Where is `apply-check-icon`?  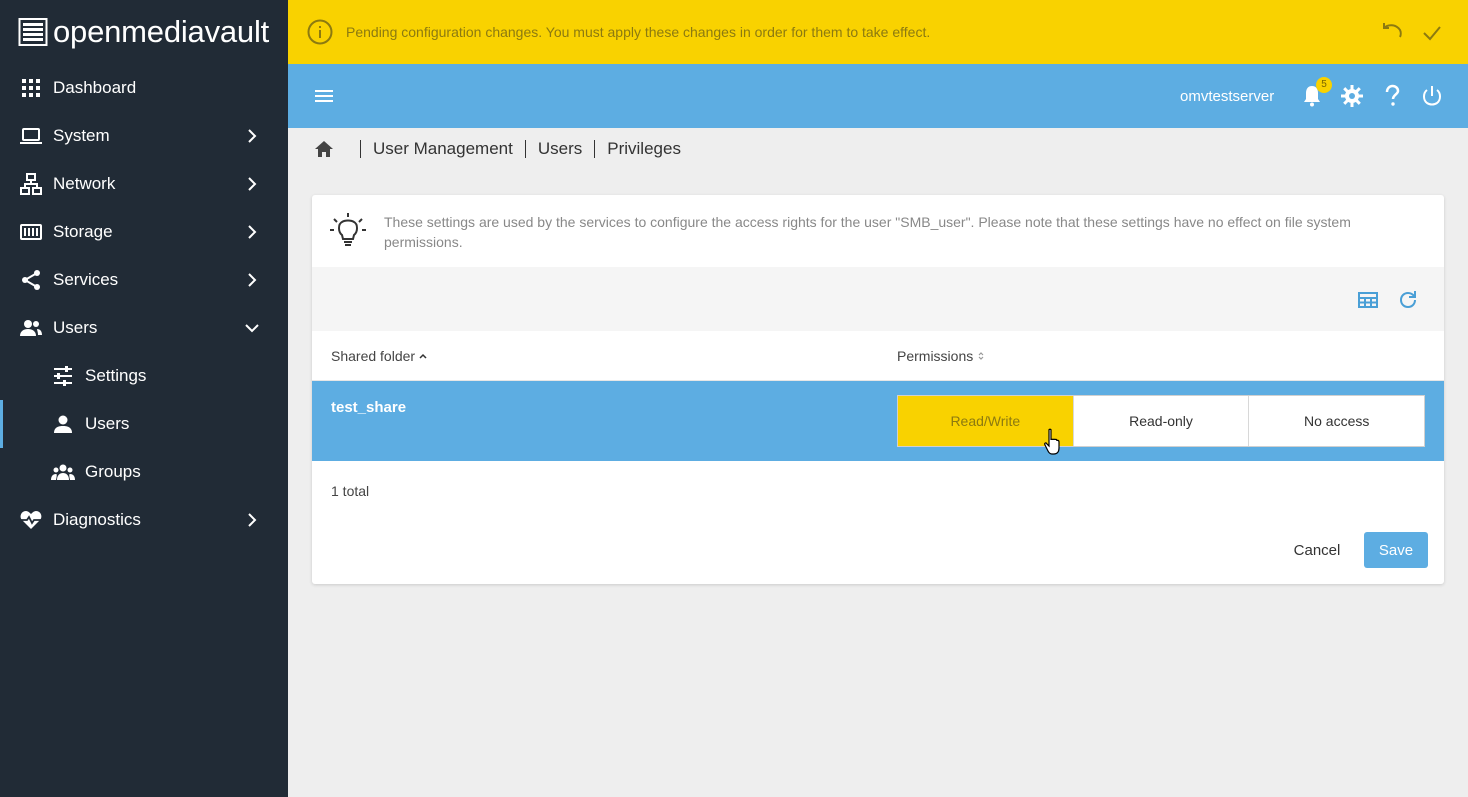
apply-check-icon is located at coordinates (1432, 33).